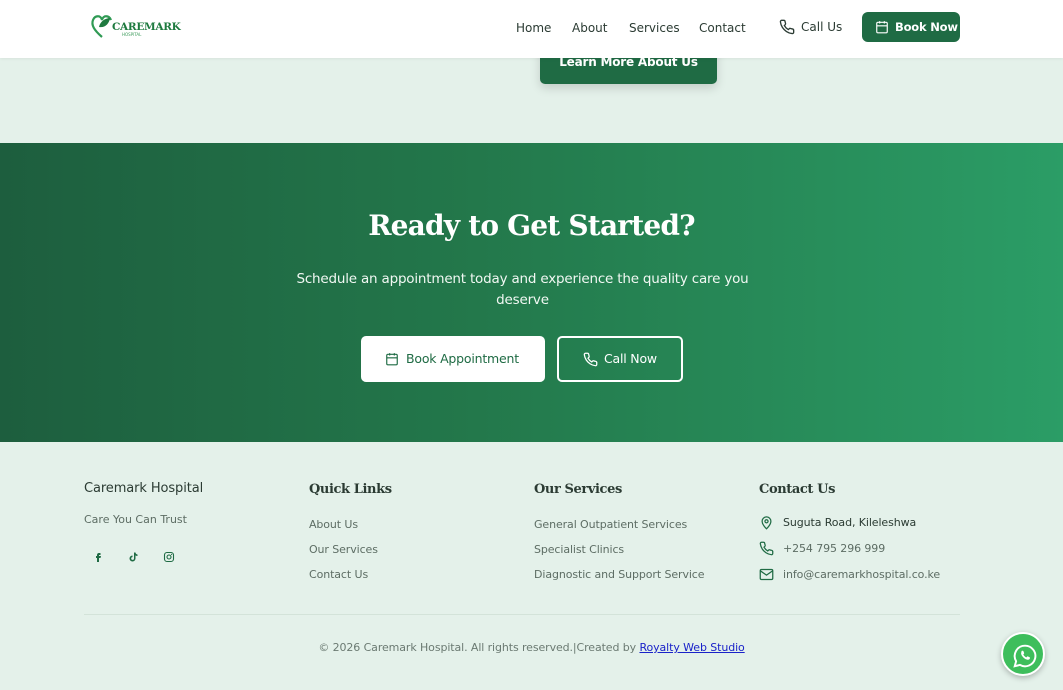 The width and height of the screenshot is (1063, 690). What do you see at coordinates (797, 489) in the screenshot?
I see `contact-us-heading: Contact Us` at bounding box center [797, 489].